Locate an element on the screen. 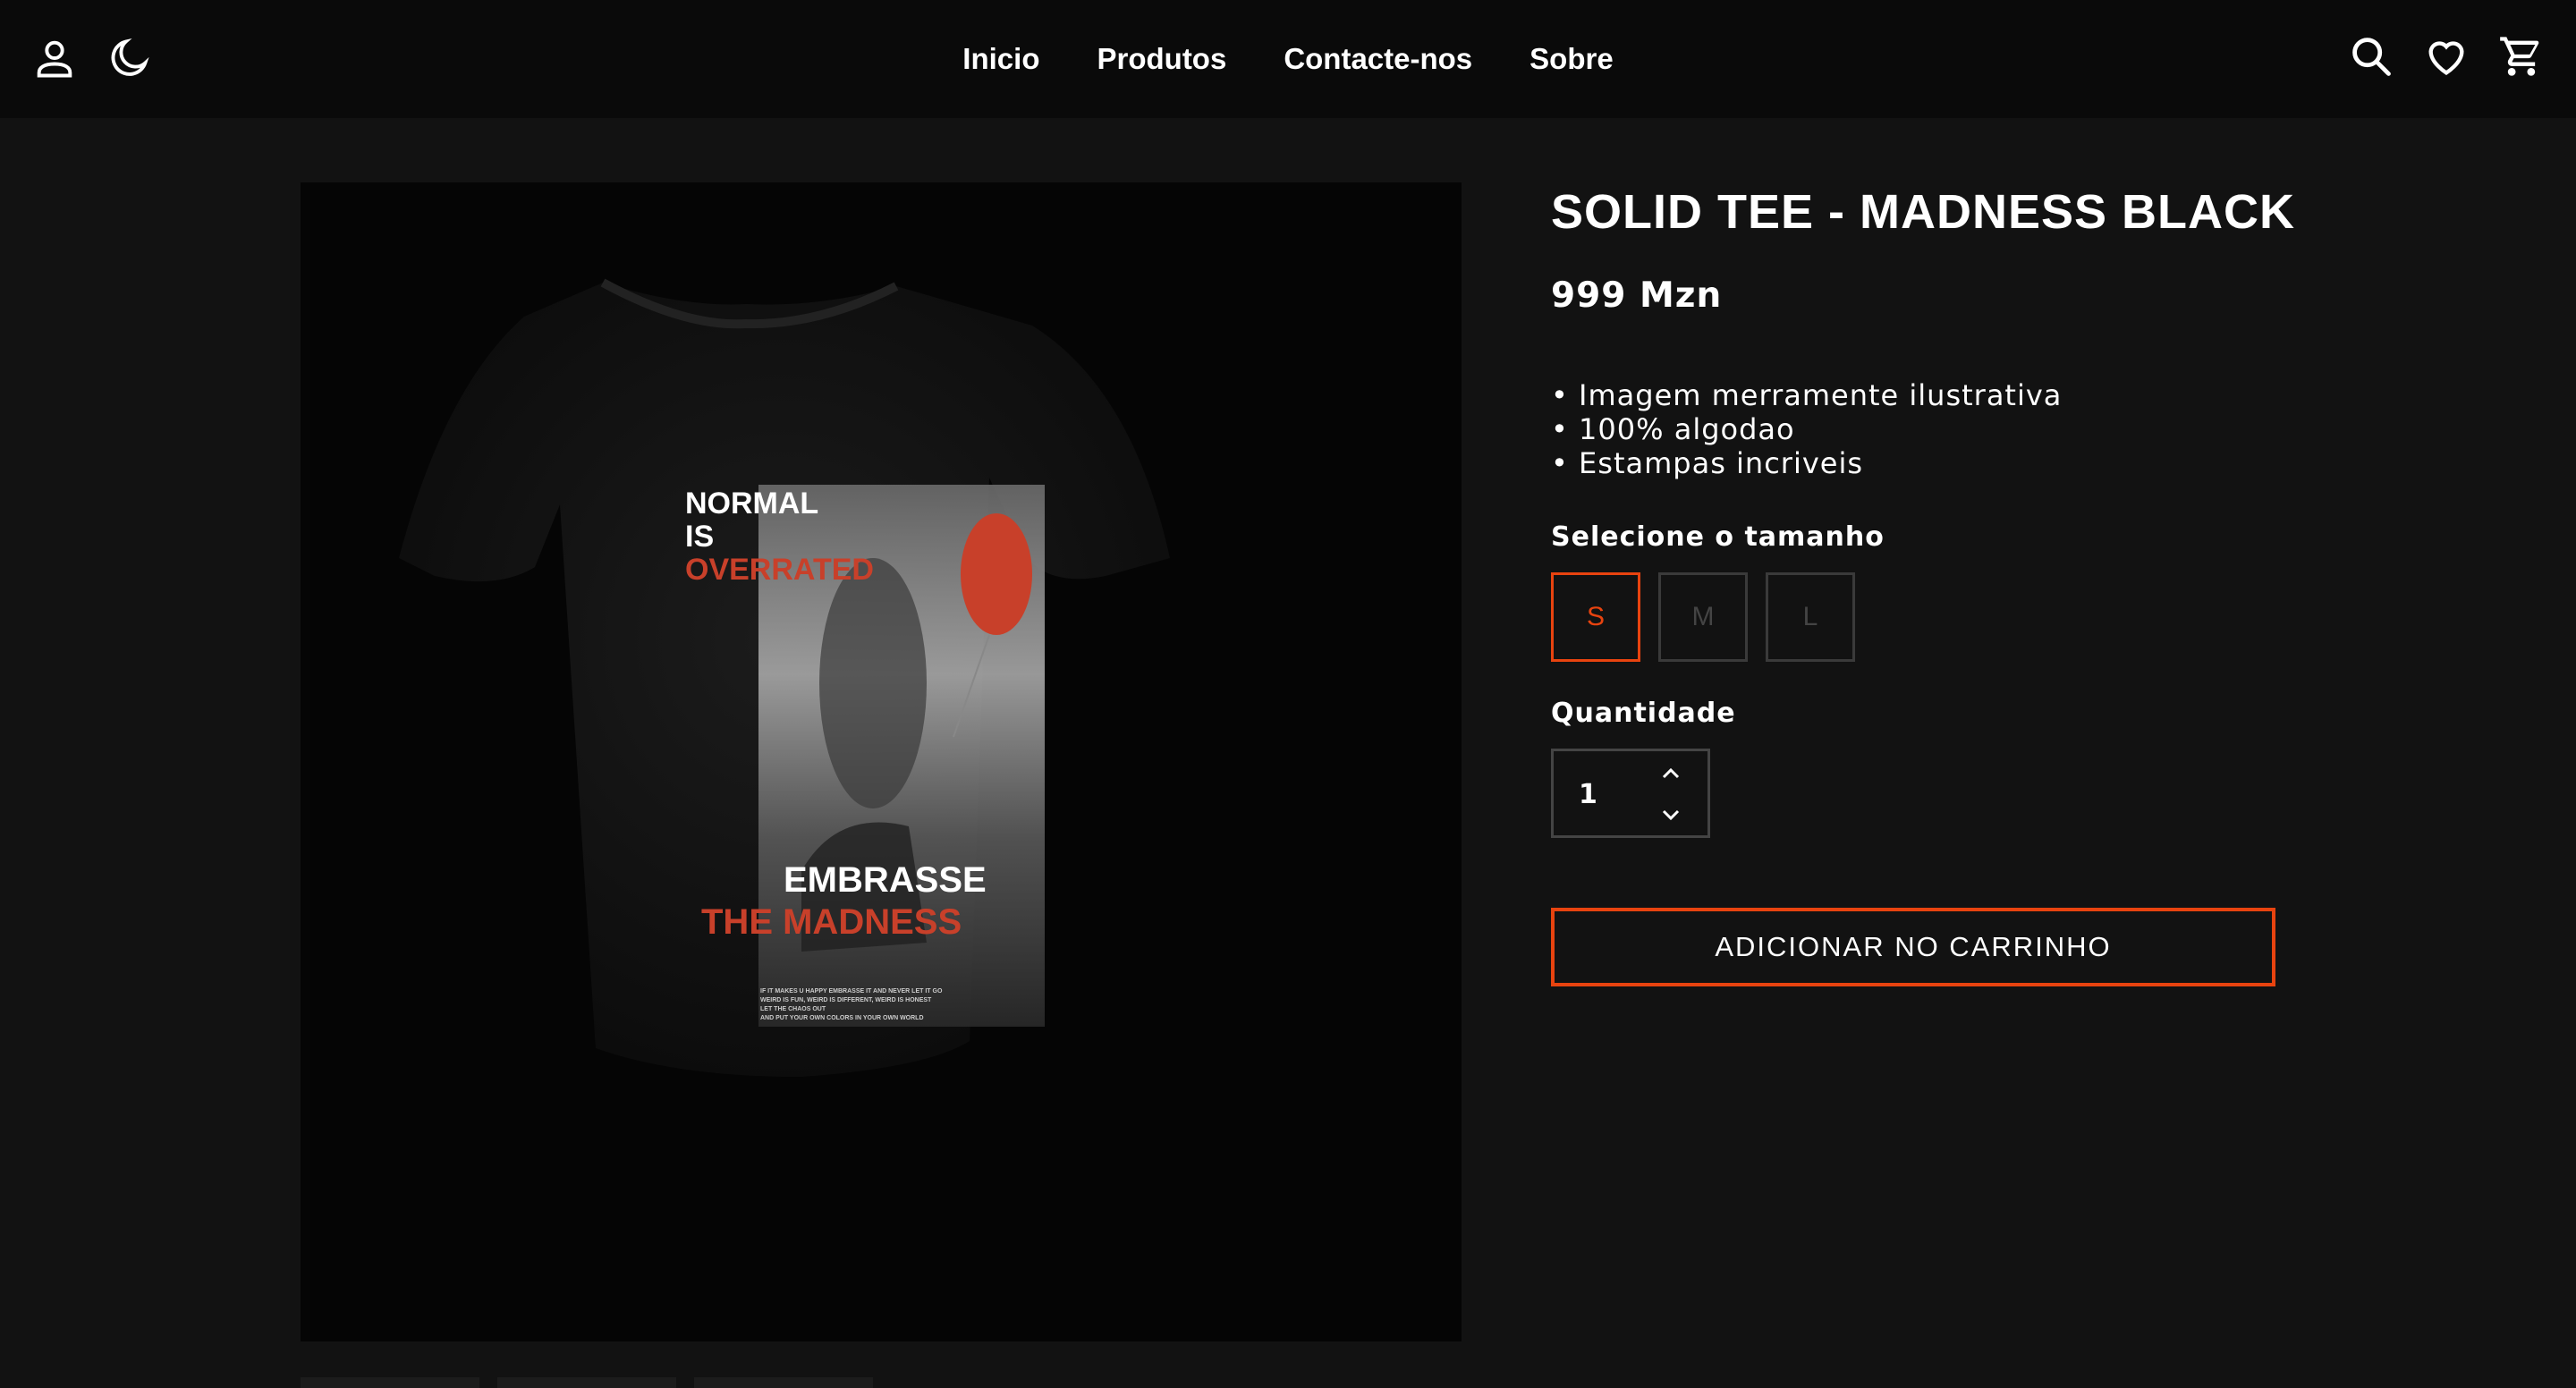  thumbnail-strip is located at coordinates (587, 1383).